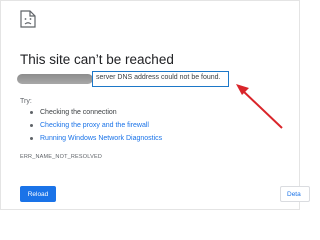  I want to click on details-button: Deta, so click(295, 194).